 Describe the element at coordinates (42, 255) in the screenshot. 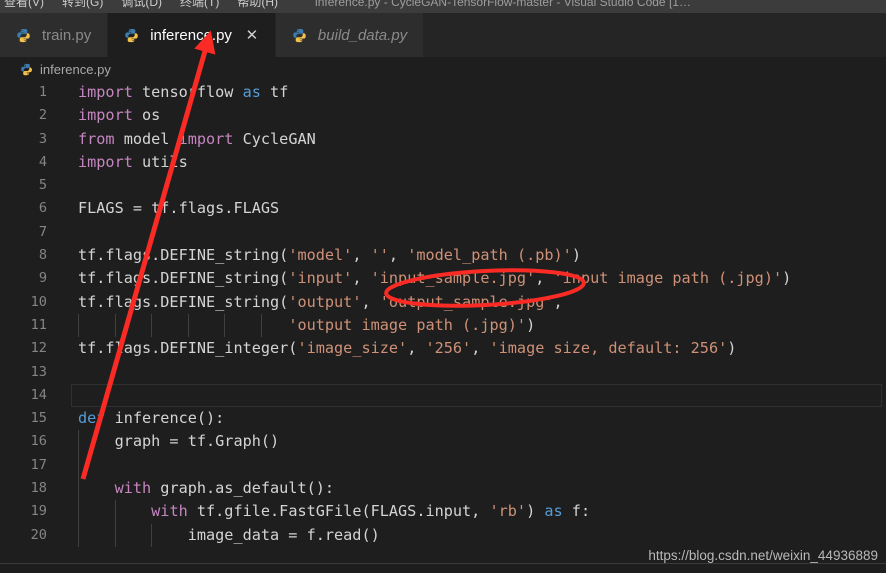

I see `line-number: 8` at that location.